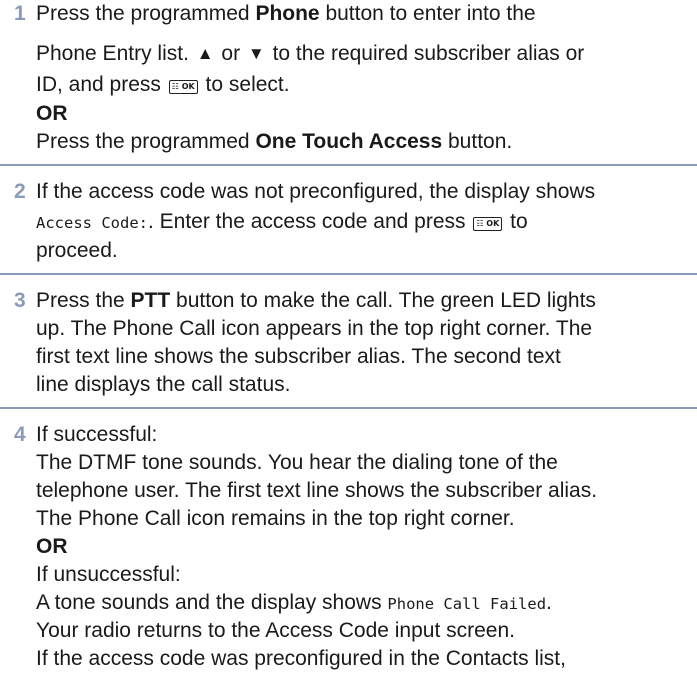 This screenshot has width=697, height=687. Describe the element at coordinates (425, 53) in the screenshot. I see `text: to the required subscriber alias or` at that location.